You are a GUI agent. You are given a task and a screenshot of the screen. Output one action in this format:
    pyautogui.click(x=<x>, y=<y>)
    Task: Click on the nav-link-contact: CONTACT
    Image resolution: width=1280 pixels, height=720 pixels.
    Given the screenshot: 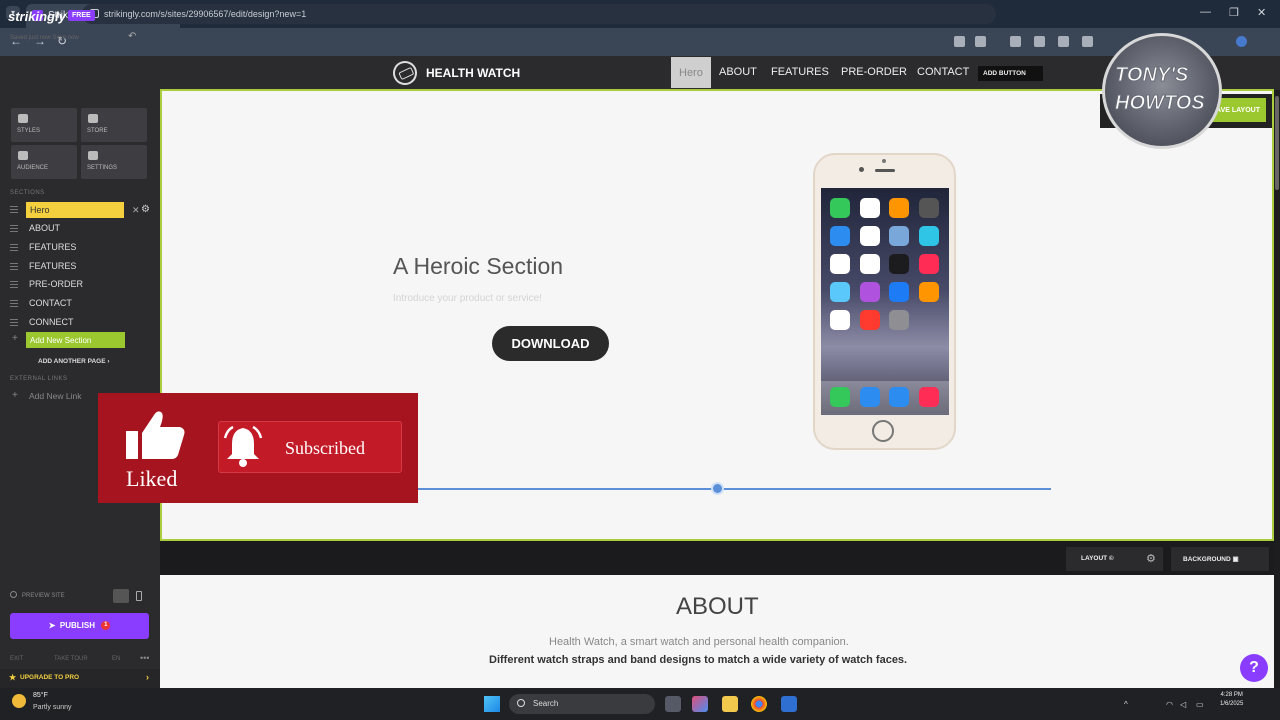 What is the action you would take?
    pyautogui.click(x=943, y=72)
    